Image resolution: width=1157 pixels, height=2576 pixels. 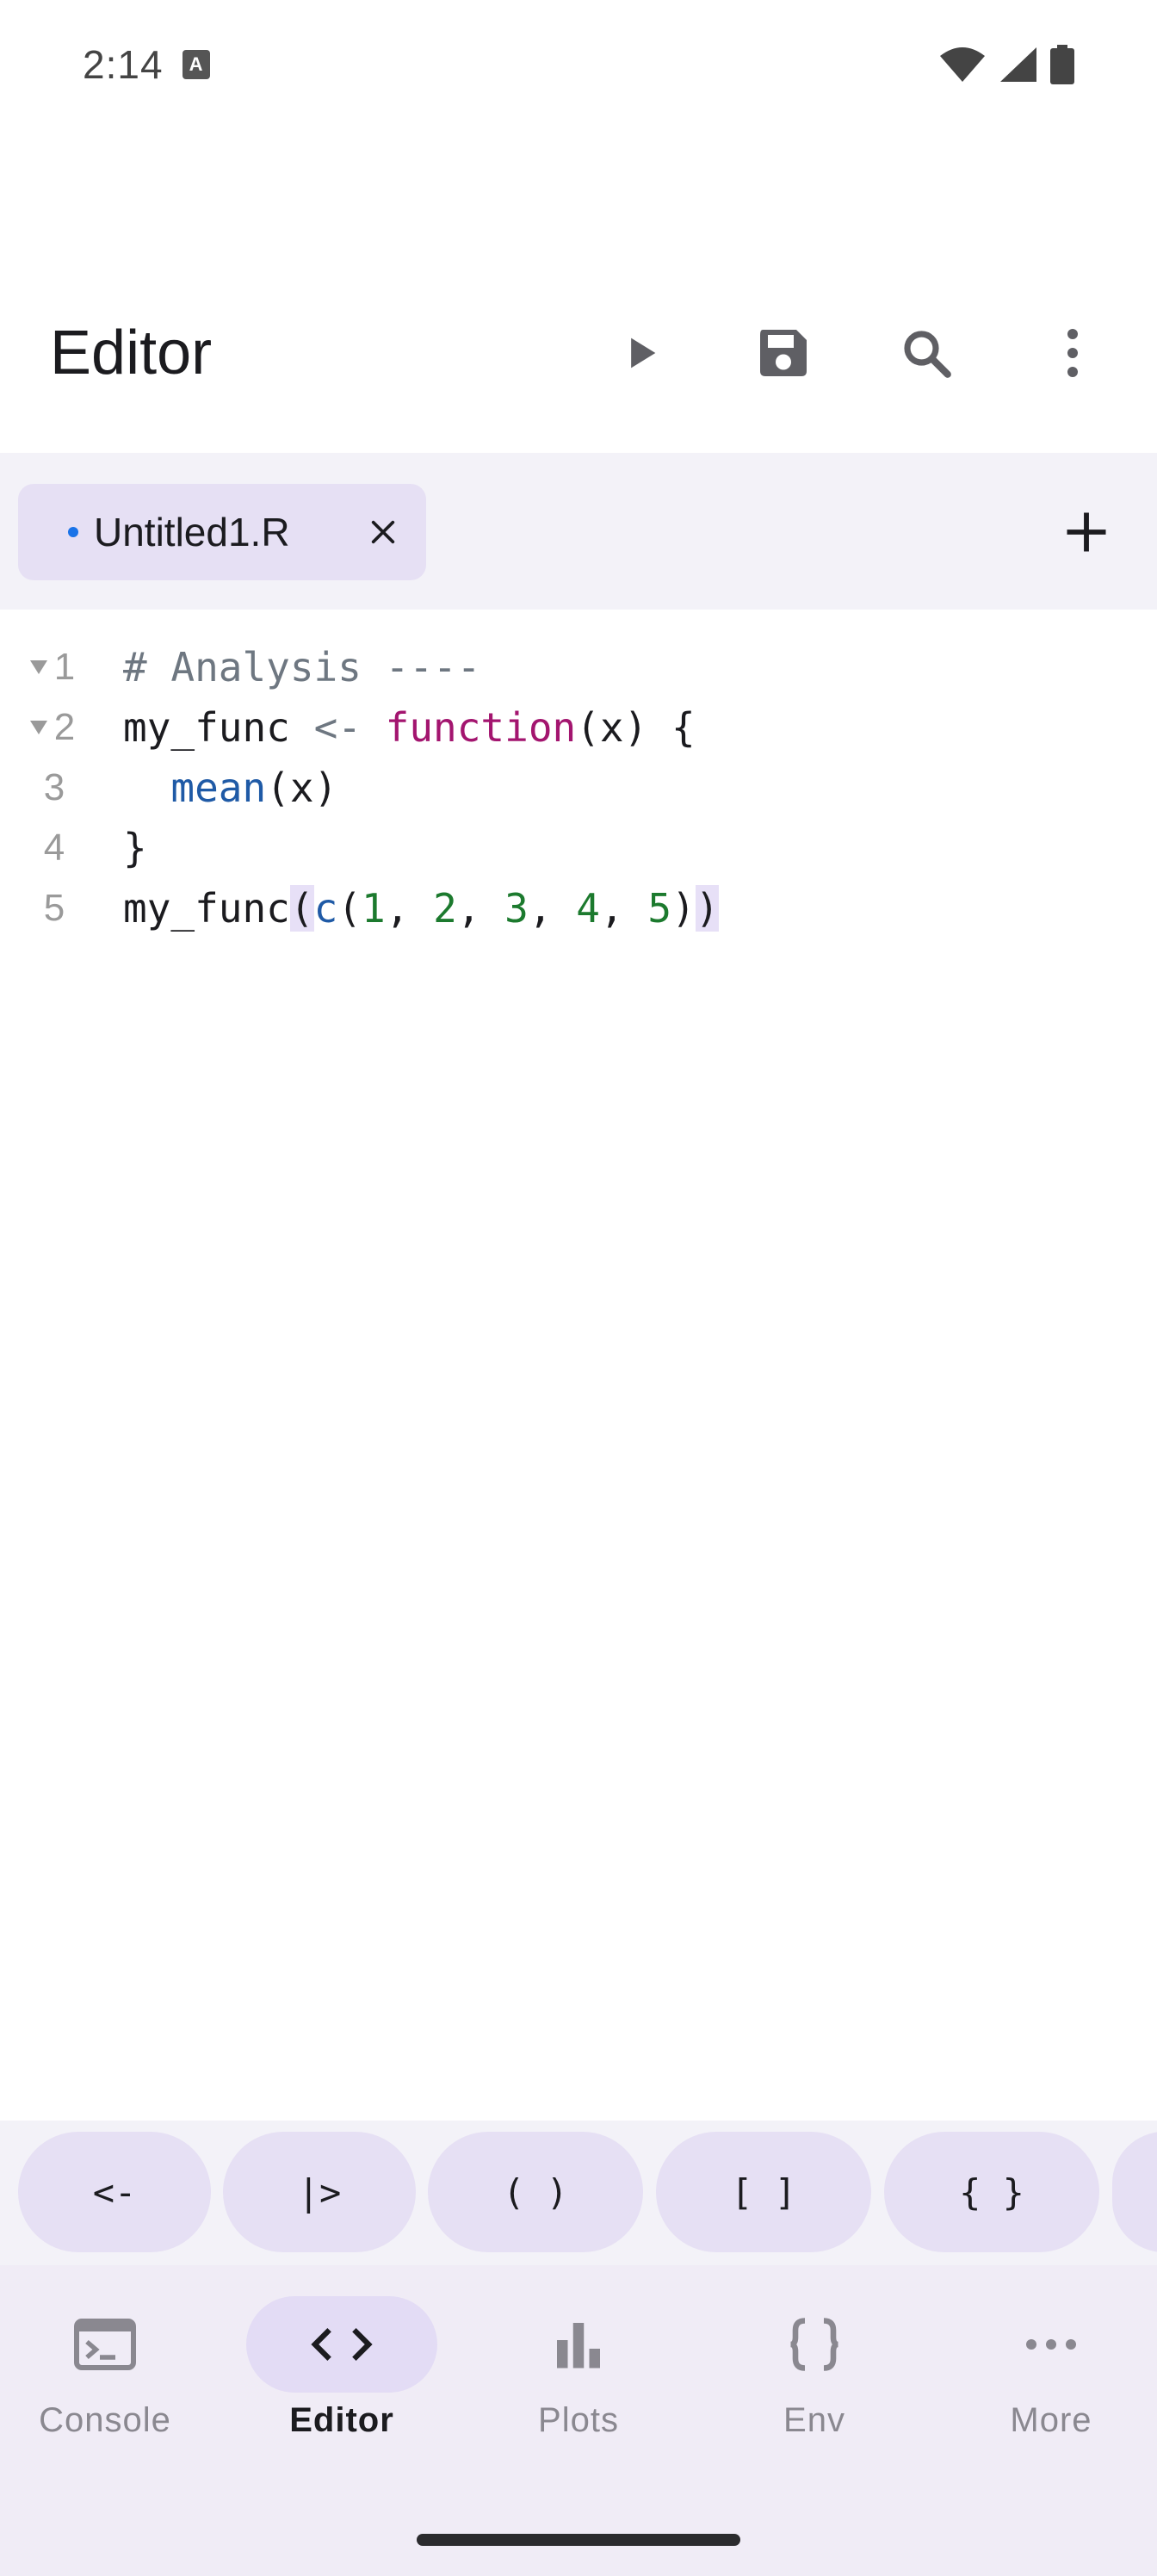 I want to click on braces-icon, so click(x=814, y=2344).